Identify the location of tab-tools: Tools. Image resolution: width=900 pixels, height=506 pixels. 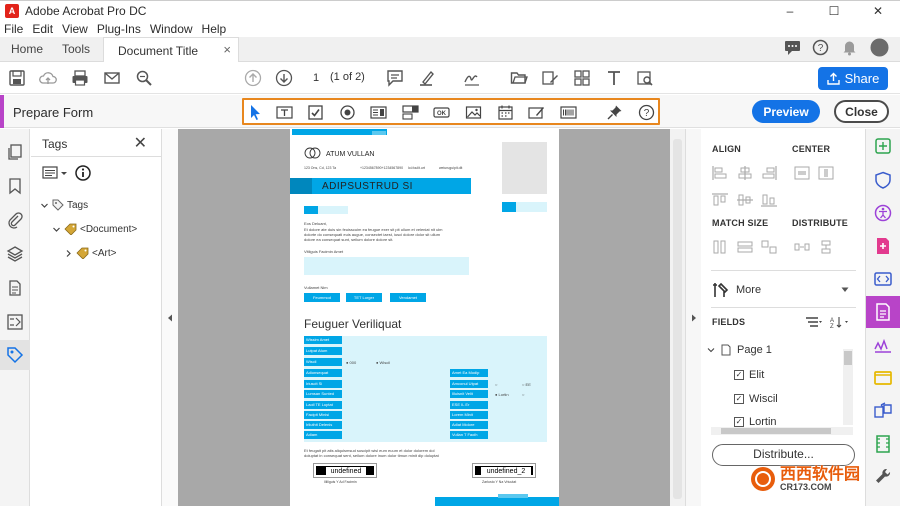
(76, 49).